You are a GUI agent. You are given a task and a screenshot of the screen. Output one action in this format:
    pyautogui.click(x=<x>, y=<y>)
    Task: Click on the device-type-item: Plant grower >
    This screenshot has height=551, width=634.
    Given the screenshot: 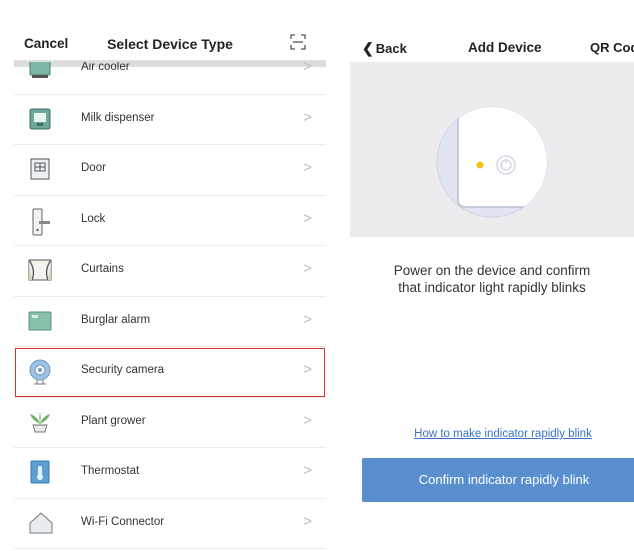 What is the action you would take?
    pyautogui.click(x=170, y=423)
    